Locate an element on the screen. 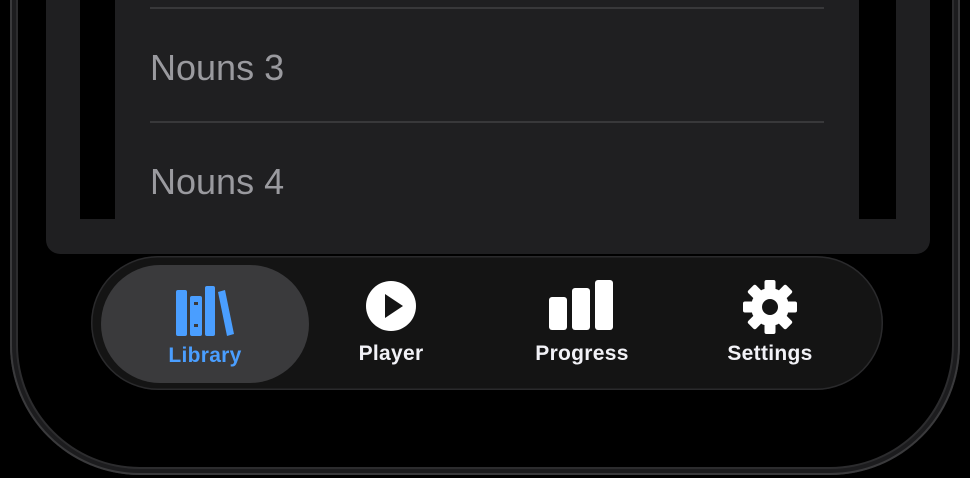 The width and height of the screenshot is (970, 478). tab-label: Progress is located at coordinates (582, 353).